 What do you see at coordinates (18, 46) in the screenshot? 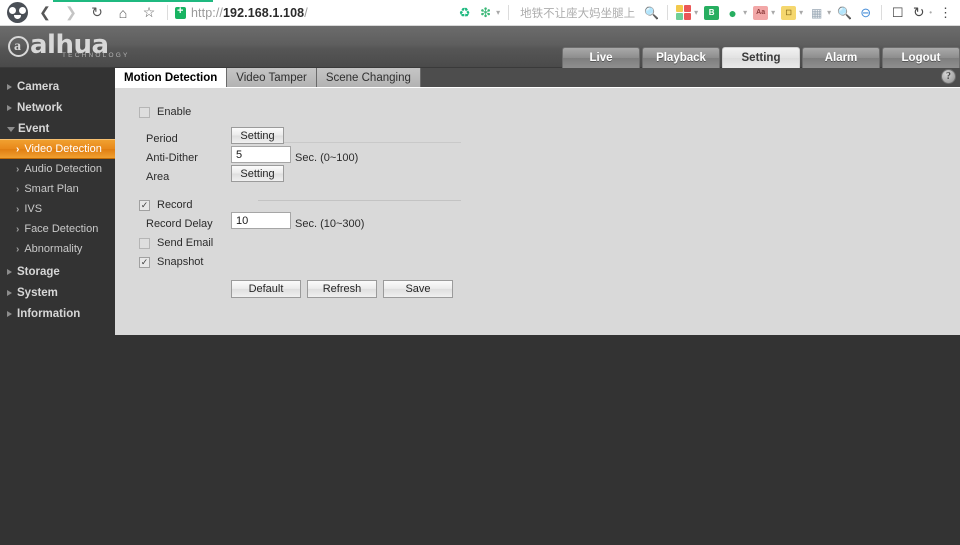
I see `logo-a-mark: a` at bounding box center [18, 46].